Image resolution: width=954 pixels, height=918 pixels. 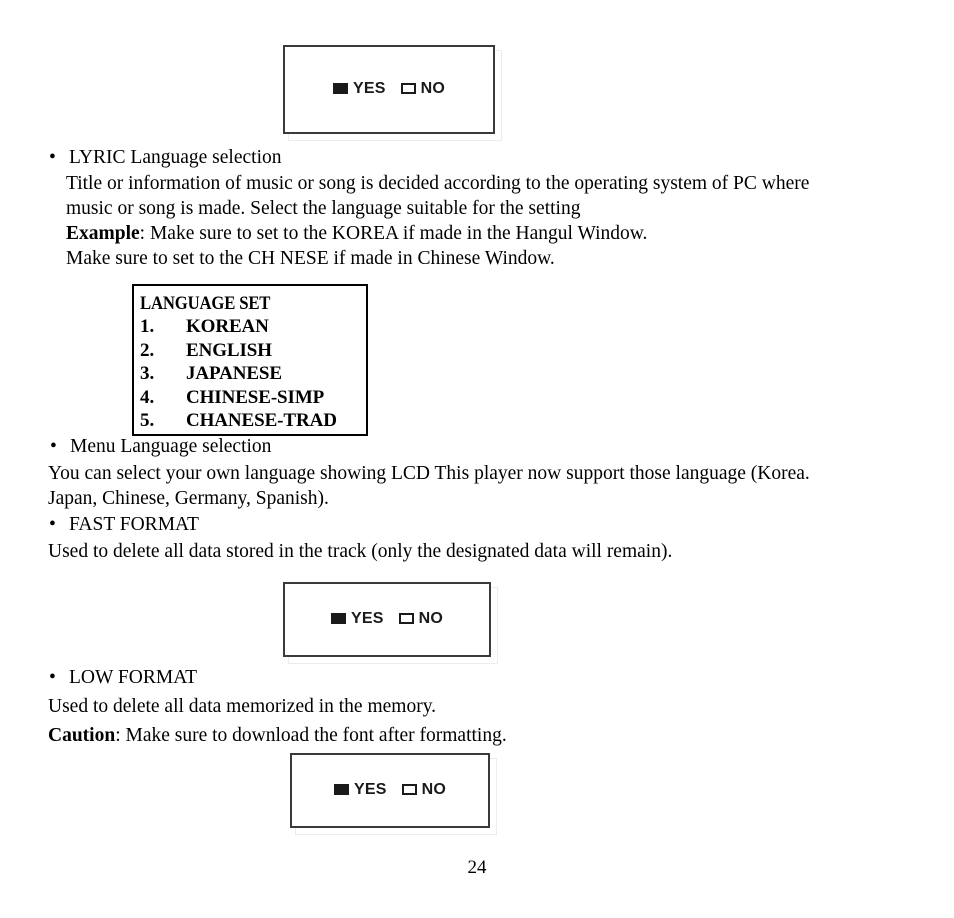 What do you see at coordinates (234, 373) in the screenshot?
I see `item-label: JAPANESE` at bounding box center [234, 373].